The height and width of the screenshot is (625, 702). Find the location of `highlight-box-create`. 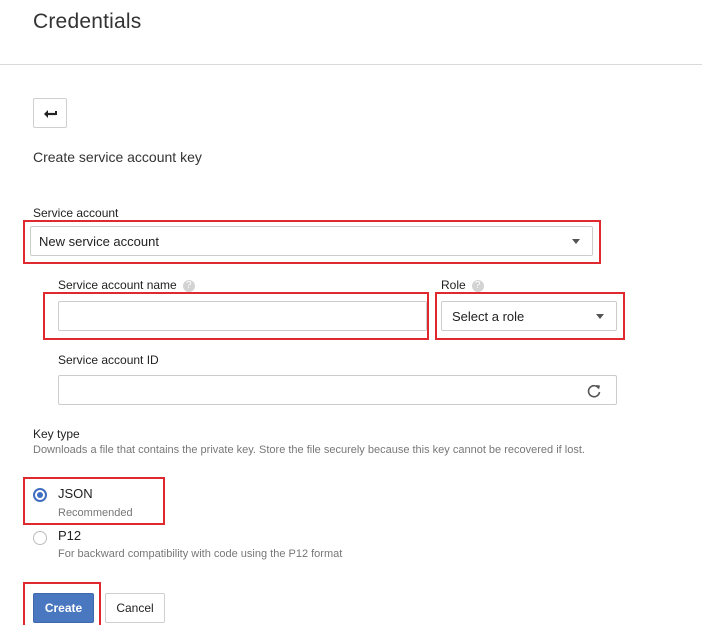

highlight-box-create is located at coordinates (62, 603).